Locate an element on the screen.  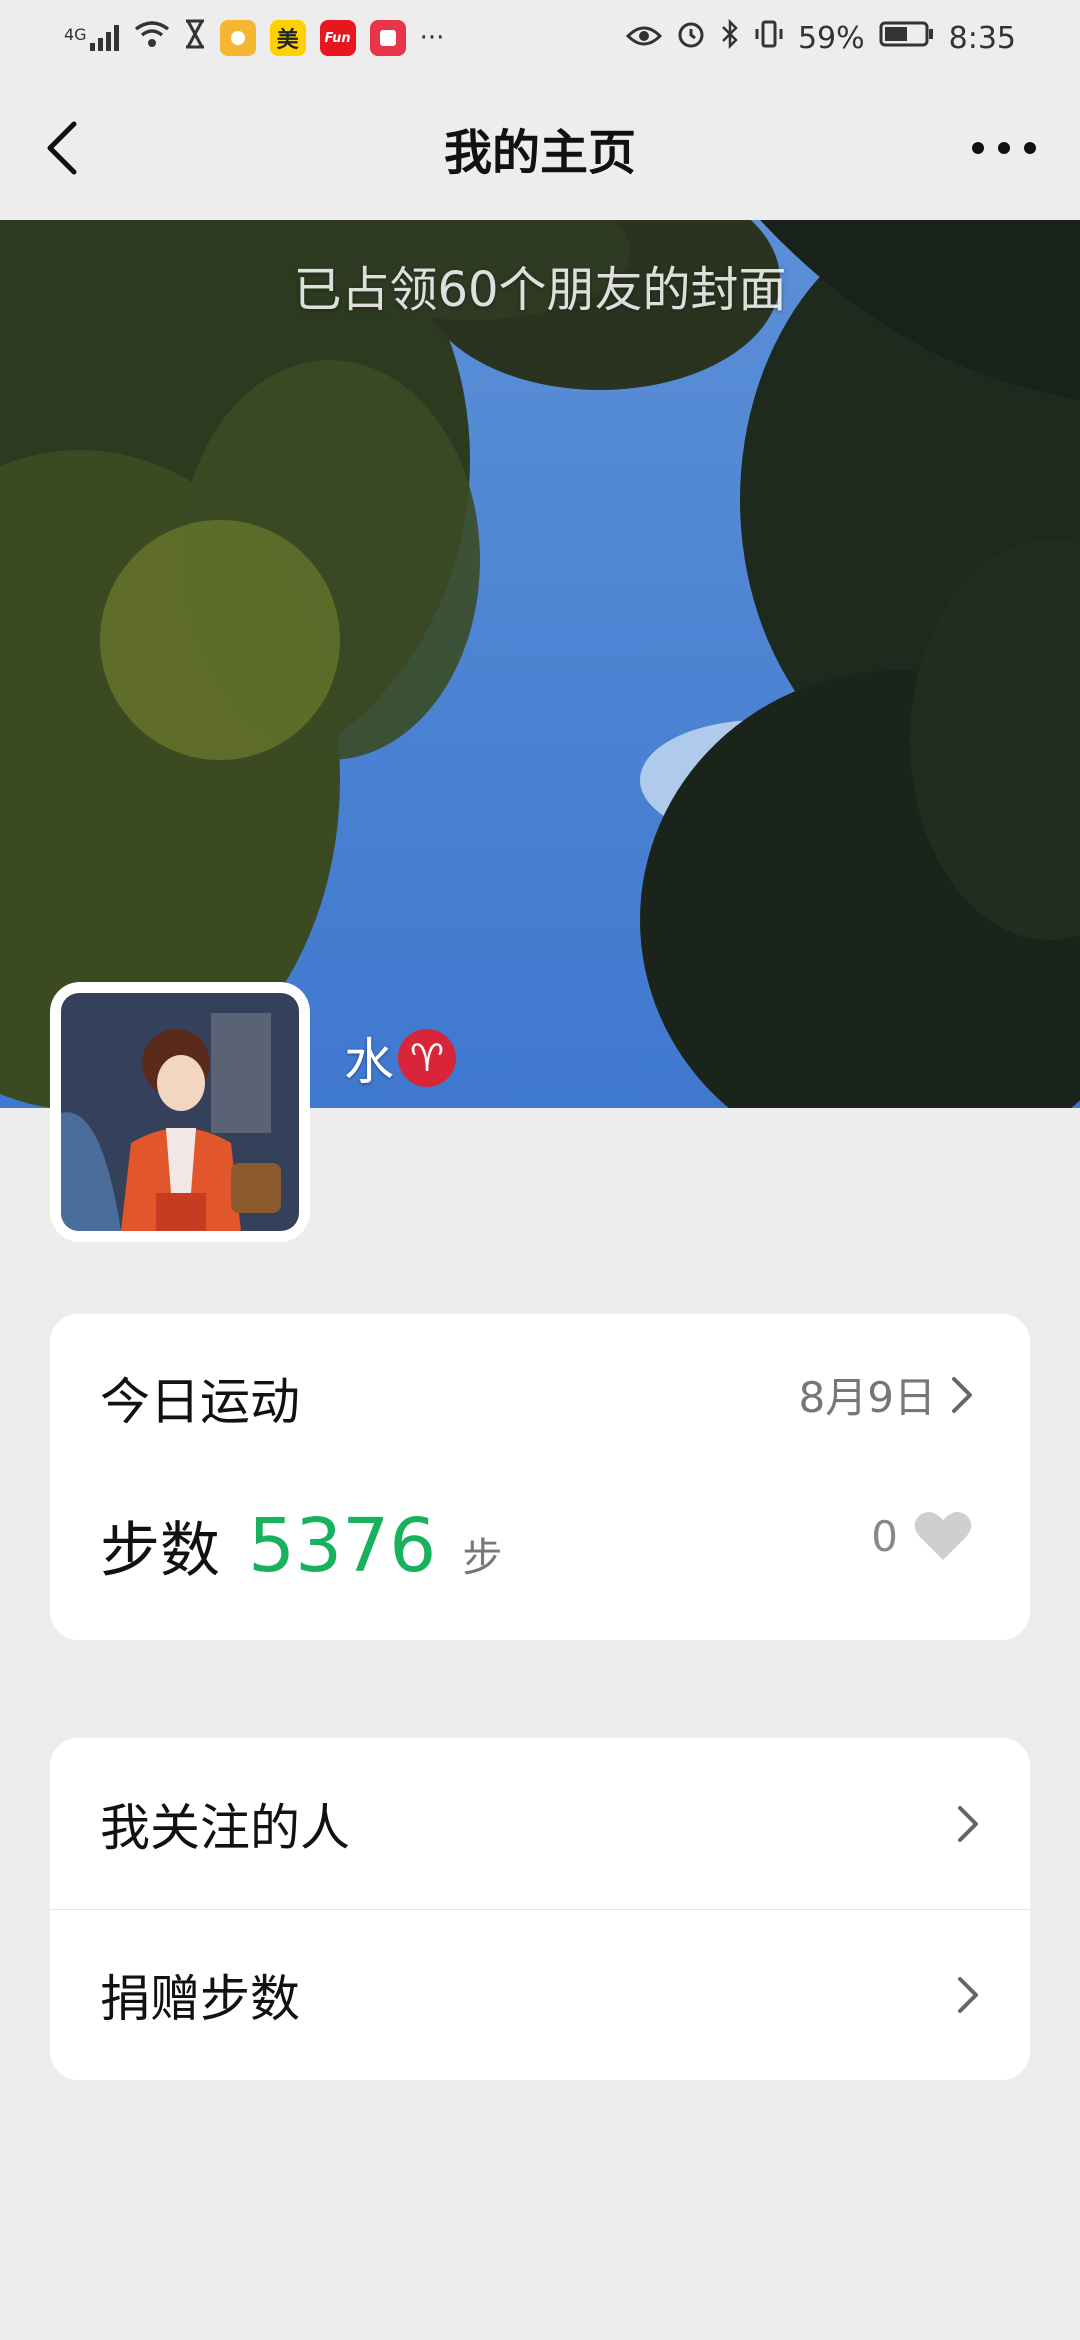
back-button is located at coordinates (70, 148).